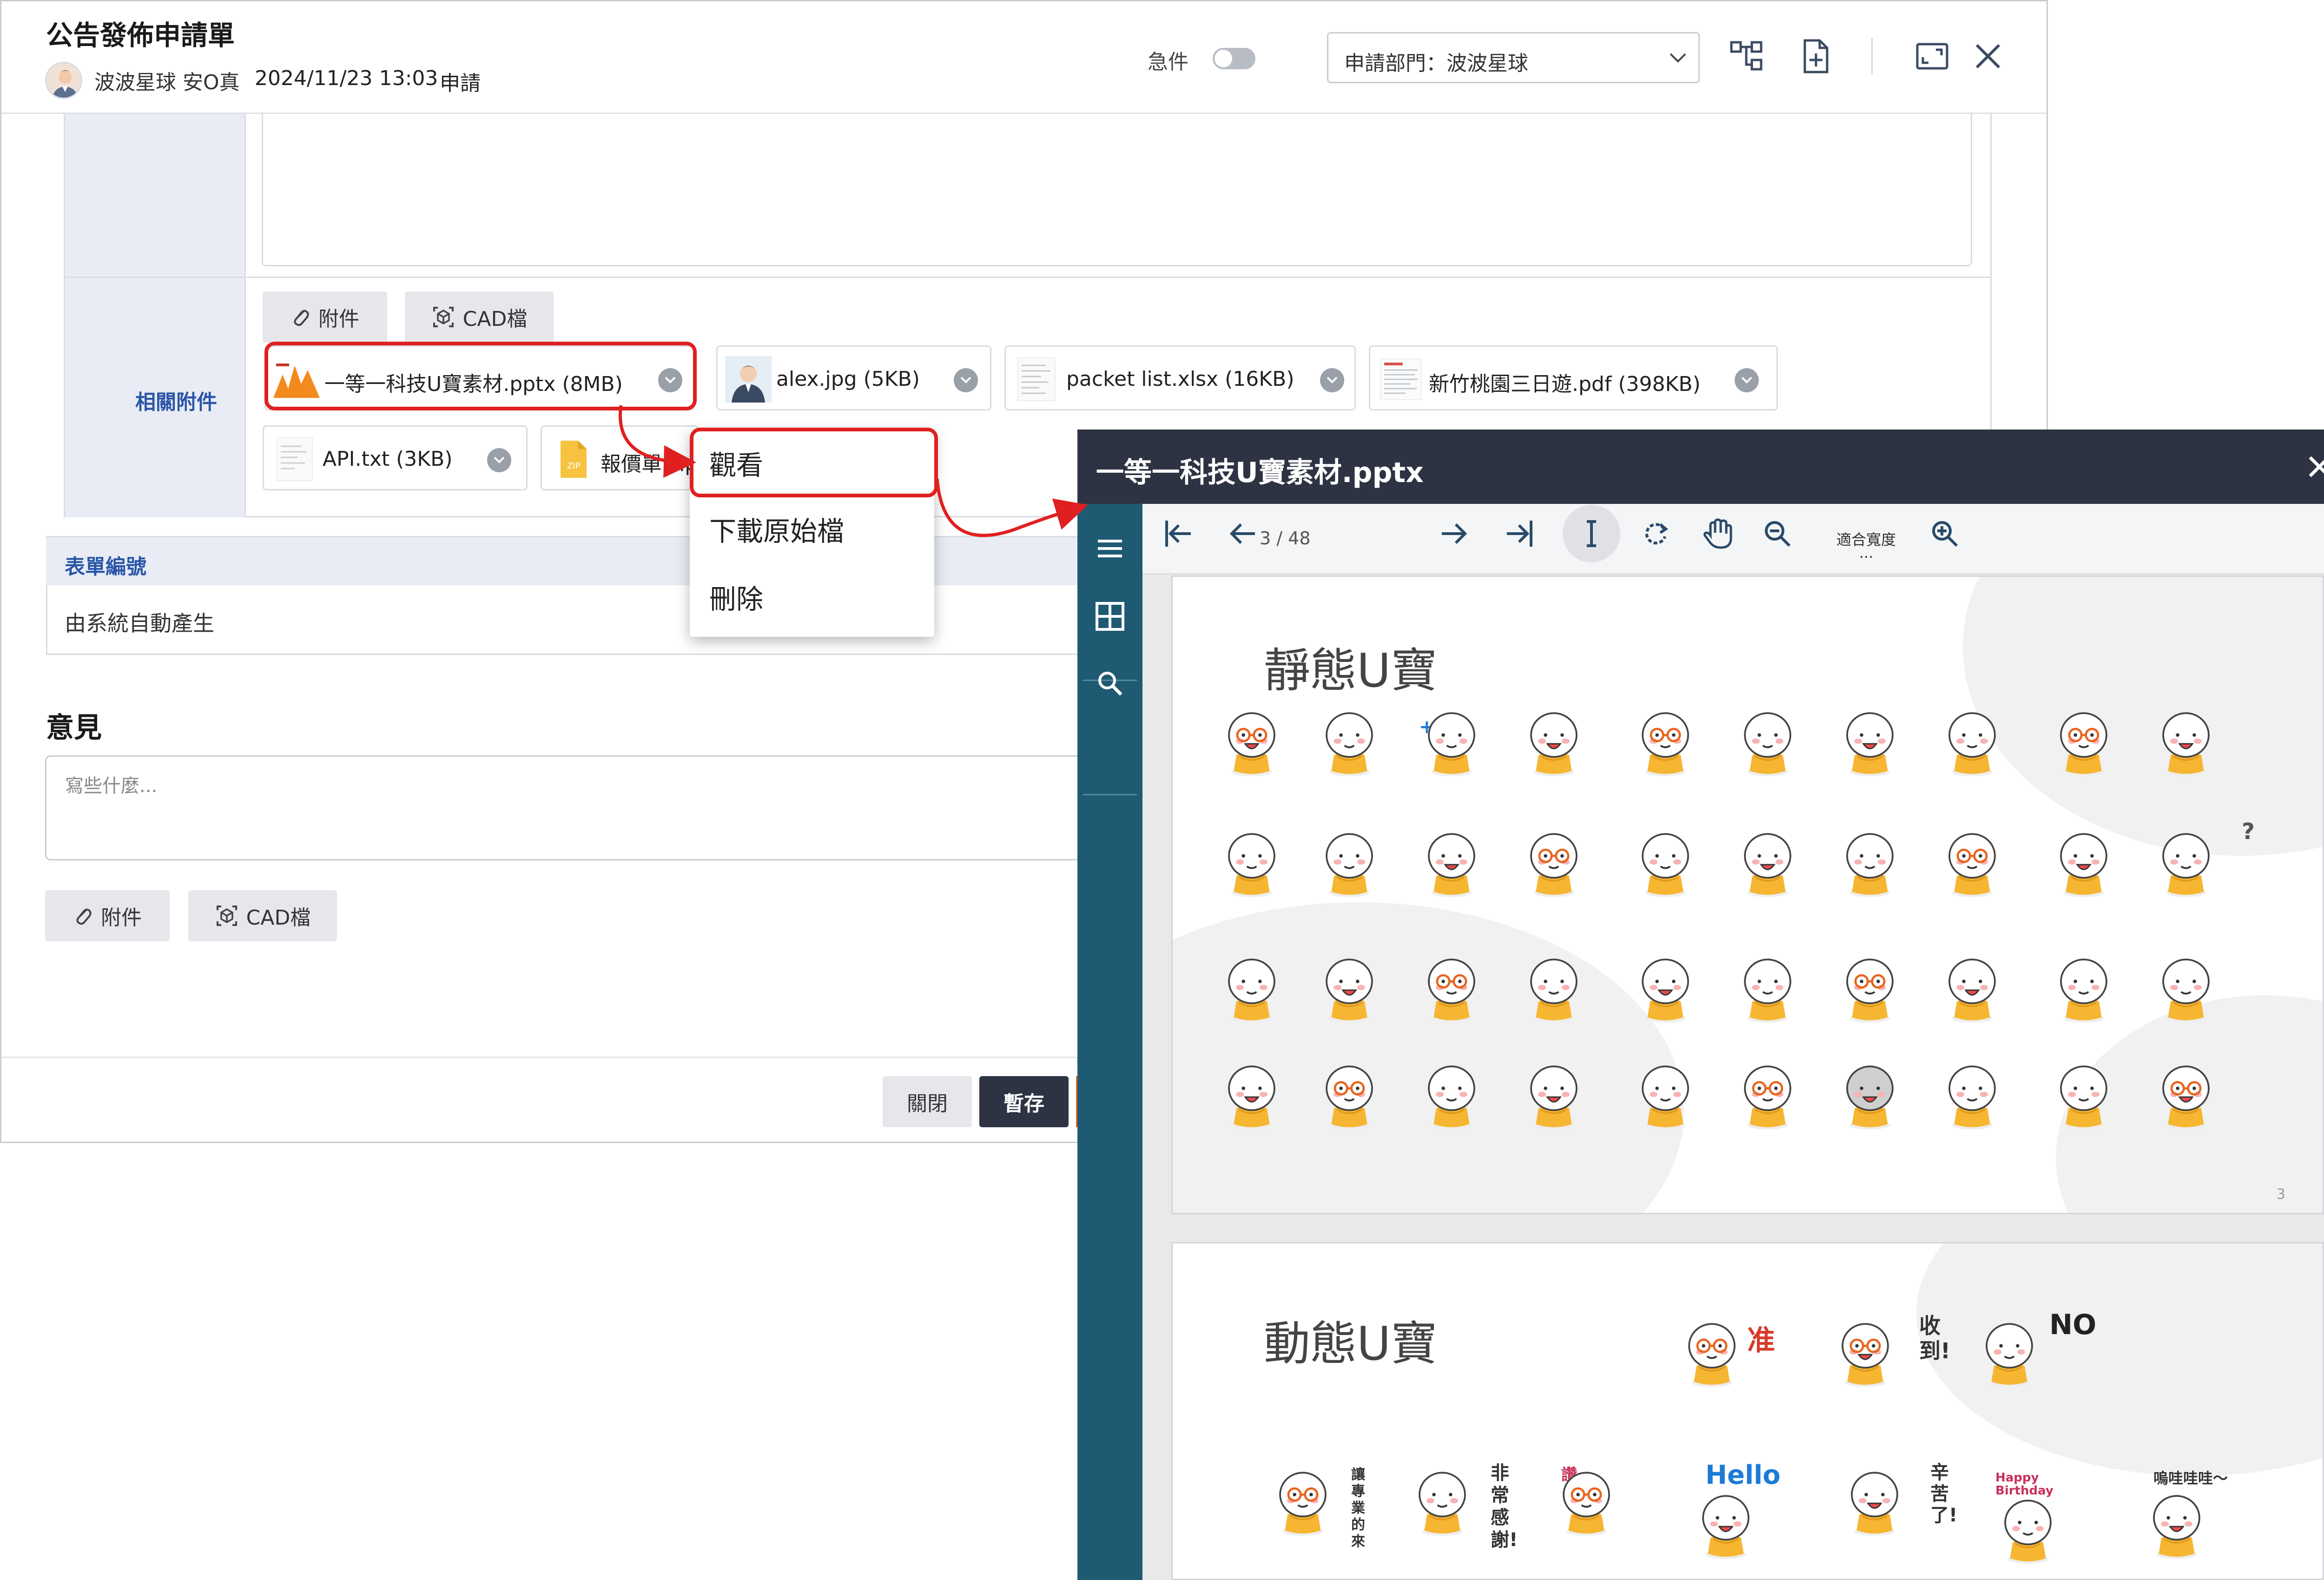  Describe the element at coordinates (1453, 533) in the screenshot. I see `next-page-icon` at that location.